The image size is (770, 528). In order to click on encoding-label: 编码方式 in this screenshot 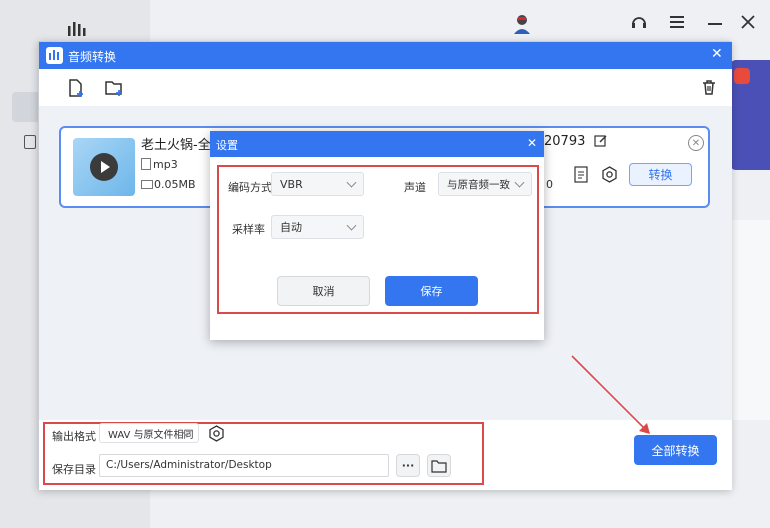, I will do `click(250, 187)`.